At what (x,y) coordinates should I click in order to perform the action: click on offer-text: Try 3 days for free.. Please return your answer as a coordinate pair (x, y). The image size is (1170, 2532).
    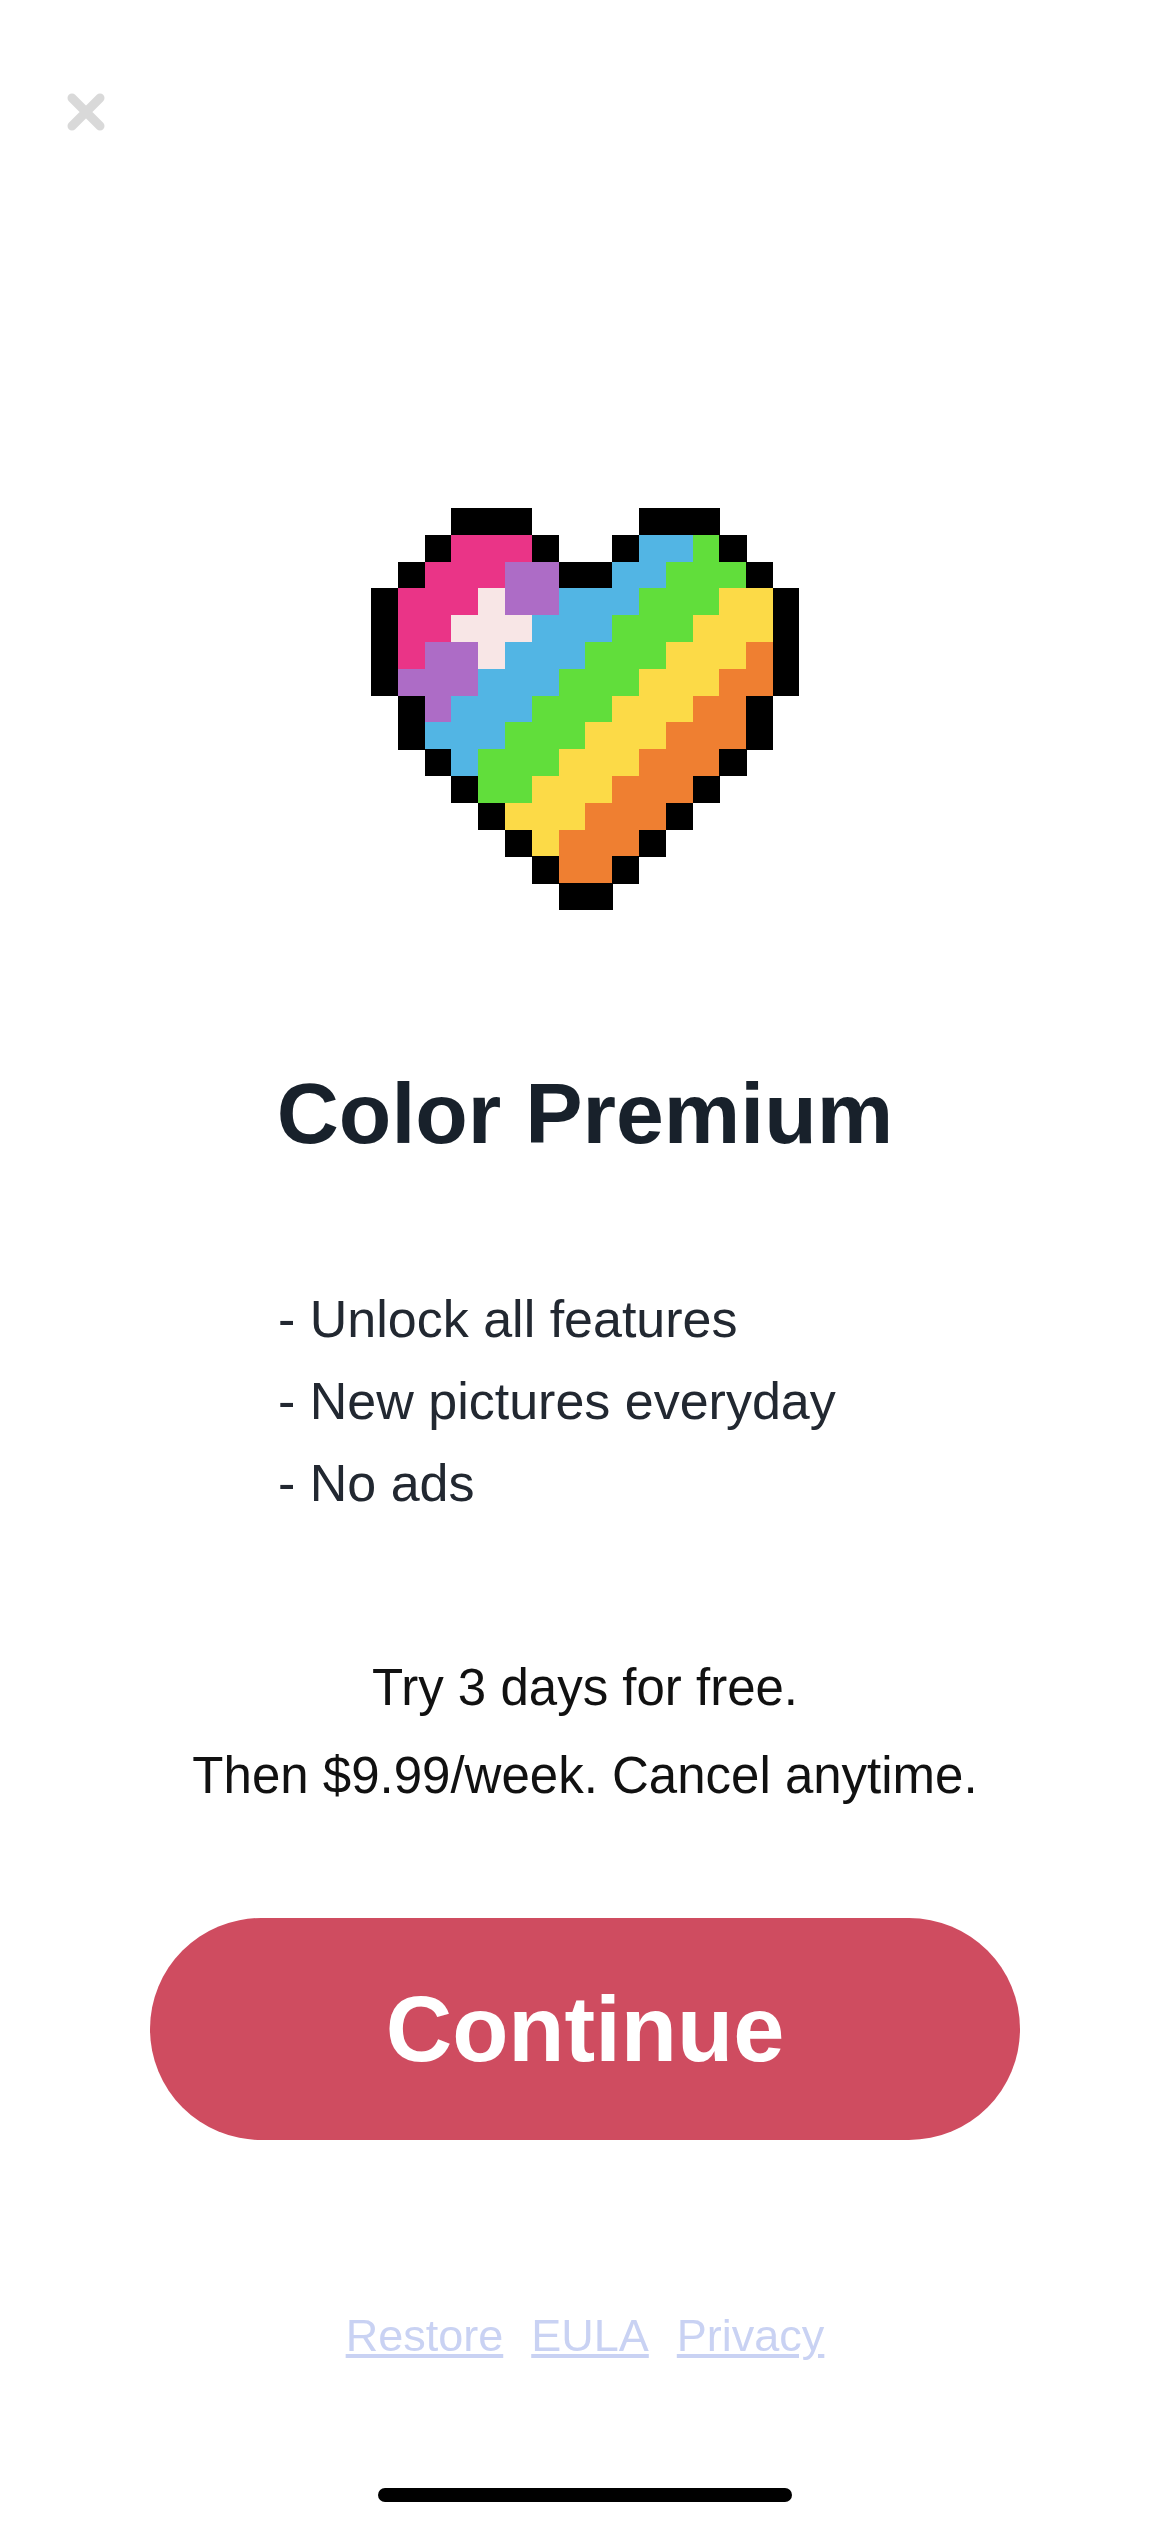
    Looking at the image, I should click on (585, 1688).